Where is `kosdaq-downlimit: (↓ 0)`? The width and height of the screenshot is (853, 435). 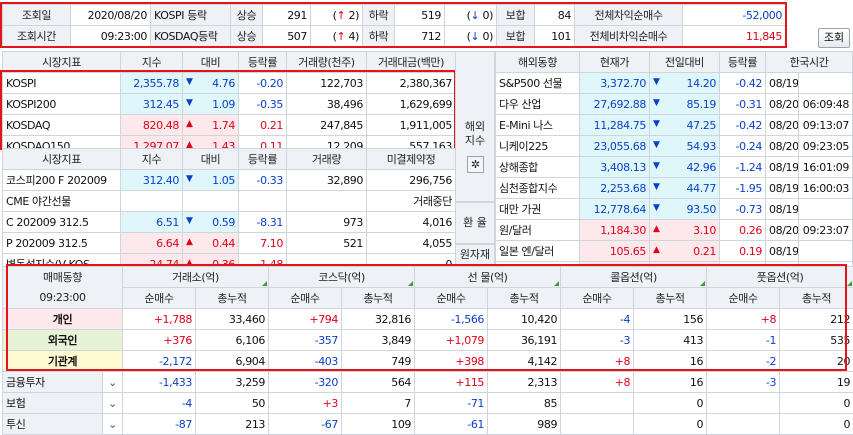 kosdaq-downlimit: (↓ 0) is located at coordinates (471, 36).